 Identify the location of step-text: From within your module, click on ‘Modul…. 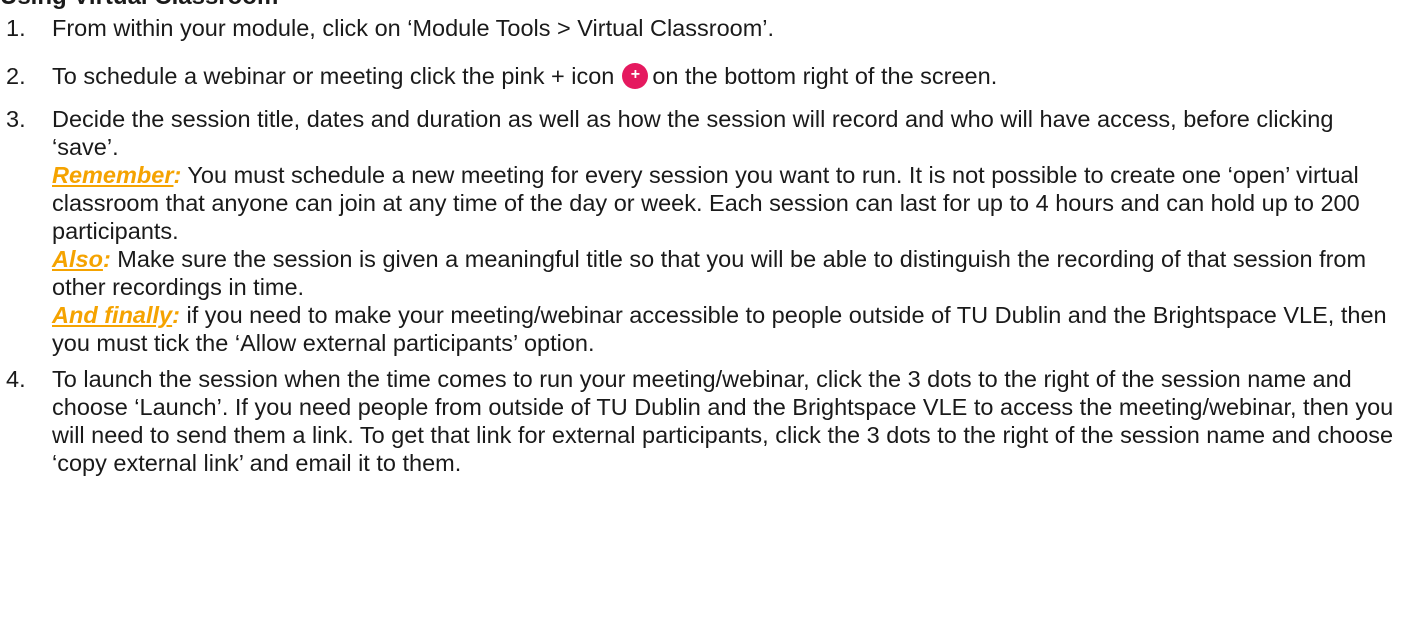
(413, 28).